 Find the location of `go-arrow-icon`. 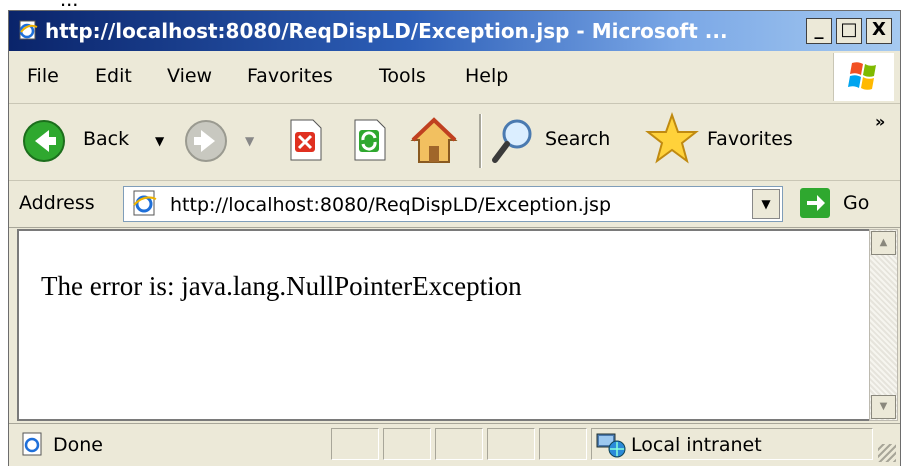

go-arrow-icon is located at coordinates (815, 203).